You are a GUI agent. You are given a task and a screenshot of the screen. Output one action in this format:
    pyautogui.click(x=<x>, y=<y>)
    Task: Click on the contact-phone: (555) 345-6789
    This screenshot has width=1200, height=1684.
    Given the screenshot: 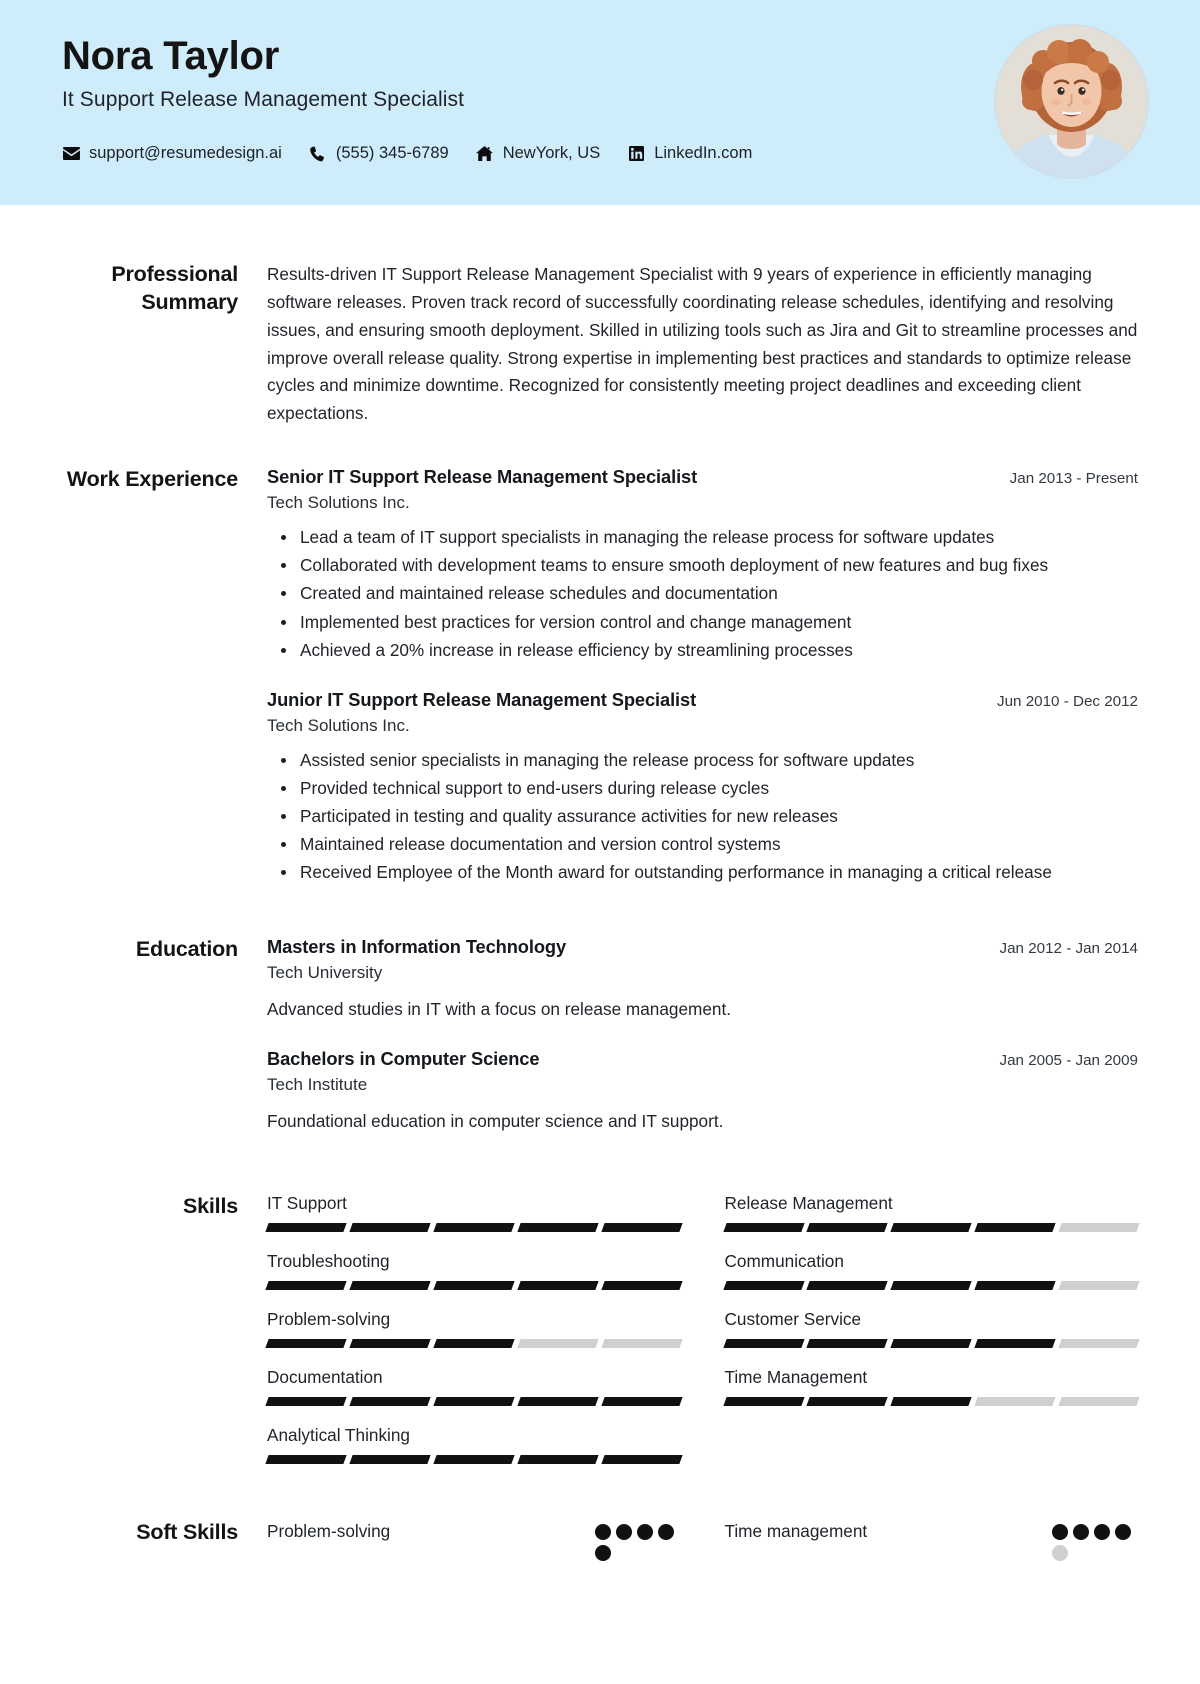 What is the action you would take?
    pyautogui.click(x=379, y=153)
    